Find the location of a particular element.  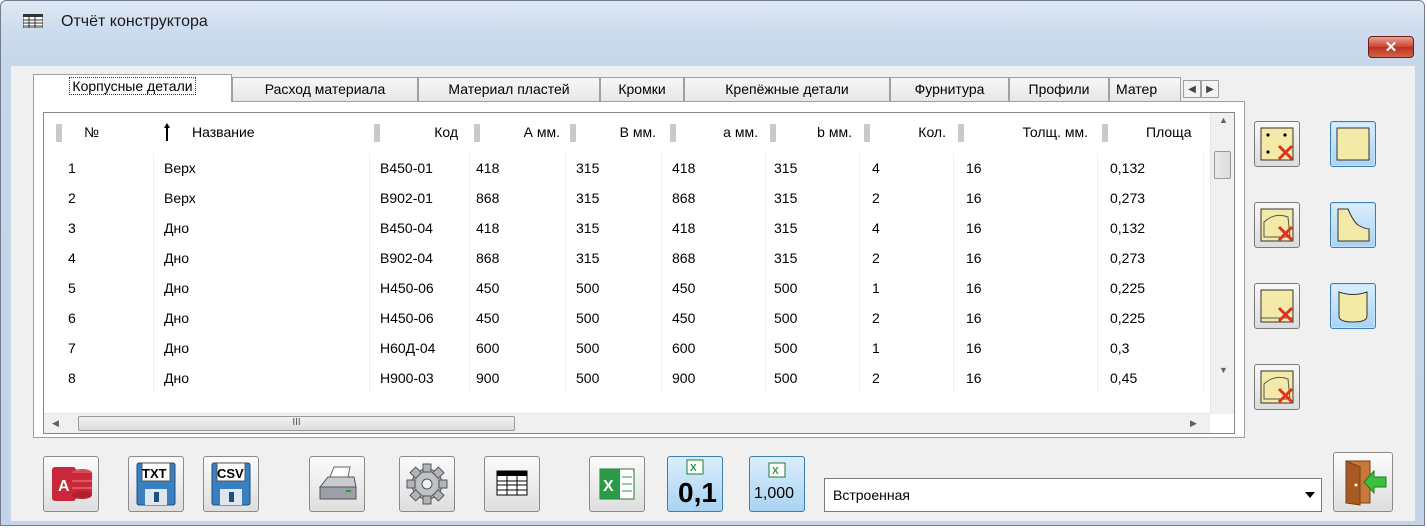

close-button: ✕ is located at coordinates (1391, 47).